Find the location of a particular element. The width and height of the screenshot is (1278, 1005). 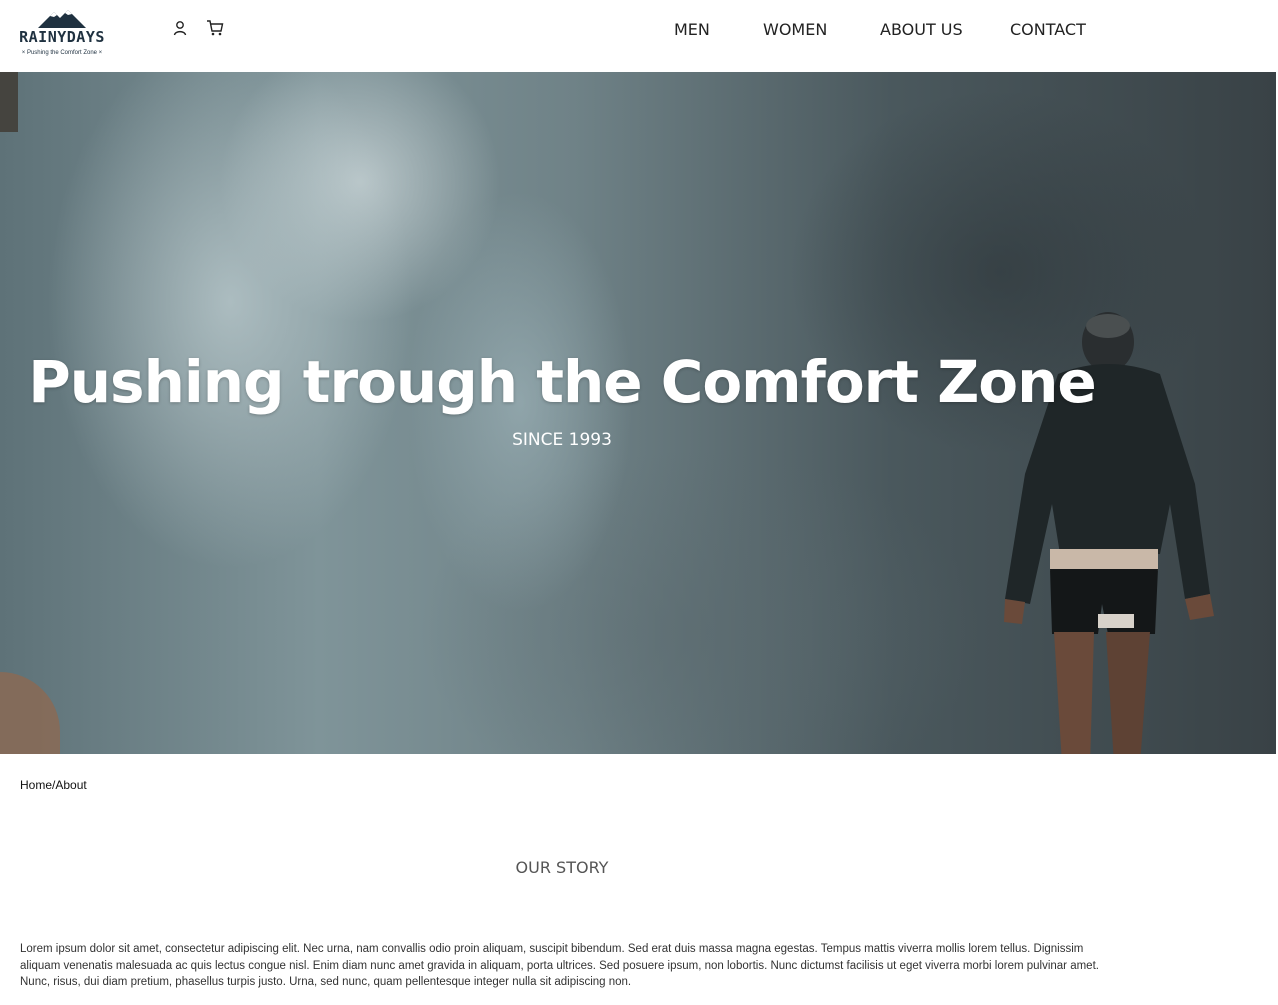

user-icon is located at coordinates (180, 28).